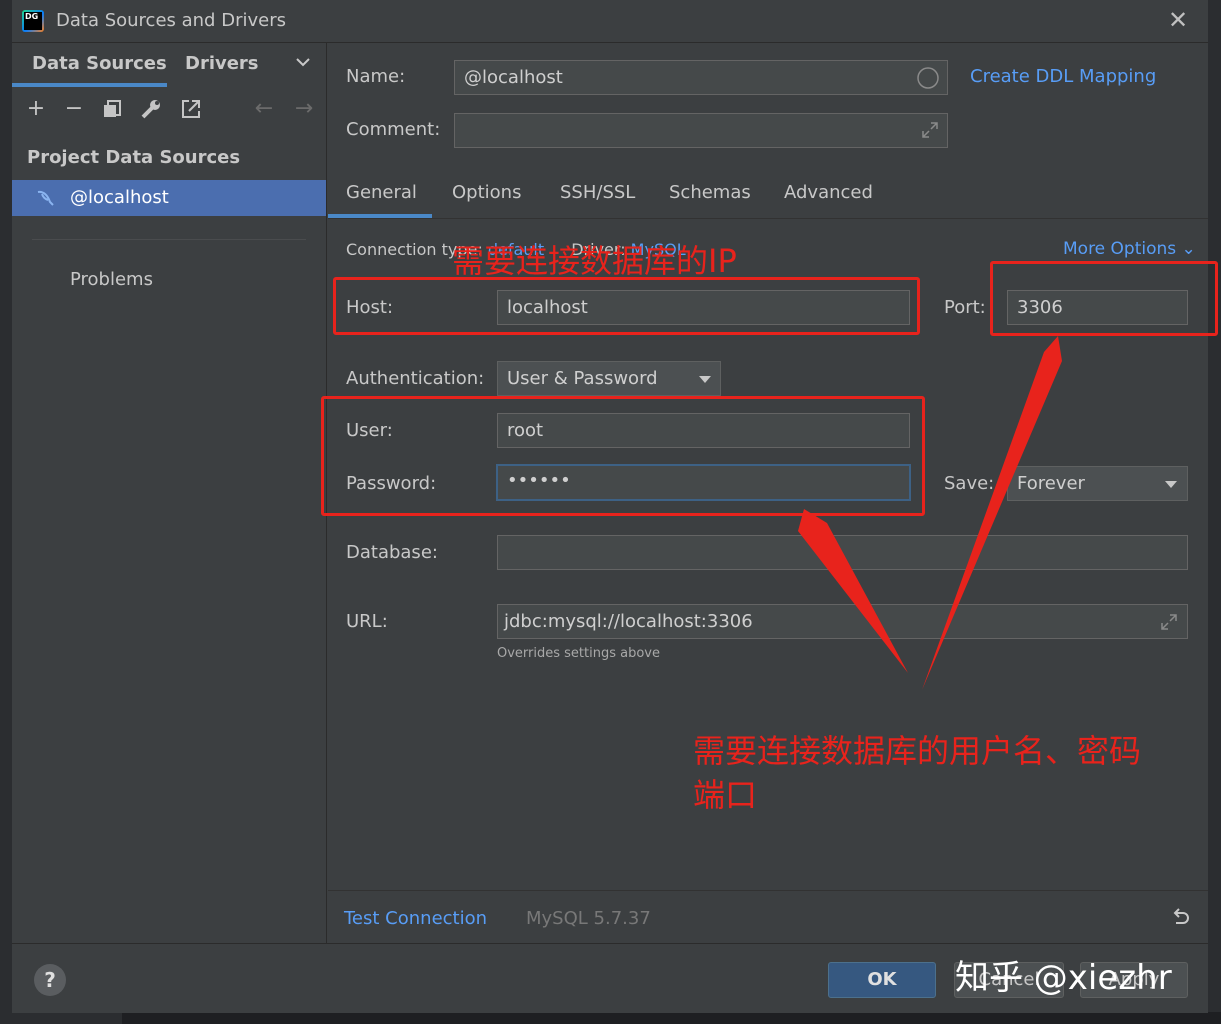 This screenshot has width=1221, height=1024. Describe the element at coordinates (415, 918) in the screenshot. I see `test-connection-link: Test Connection` at that location.